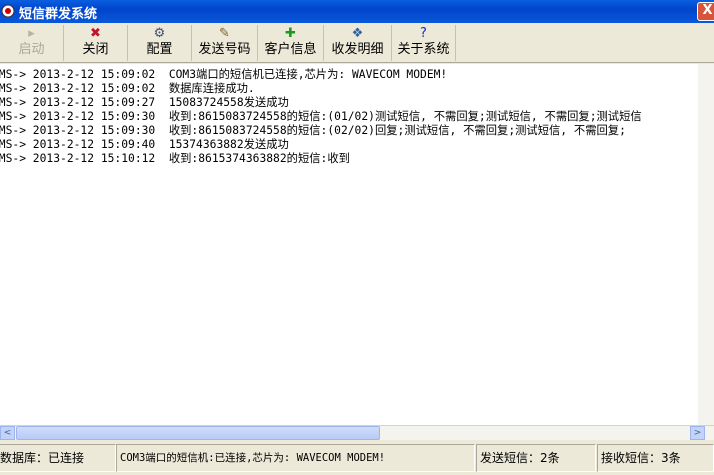 The height and width of the screenshot is (475, 714). I want to click on close-icon: ✖, so click(95, 33).